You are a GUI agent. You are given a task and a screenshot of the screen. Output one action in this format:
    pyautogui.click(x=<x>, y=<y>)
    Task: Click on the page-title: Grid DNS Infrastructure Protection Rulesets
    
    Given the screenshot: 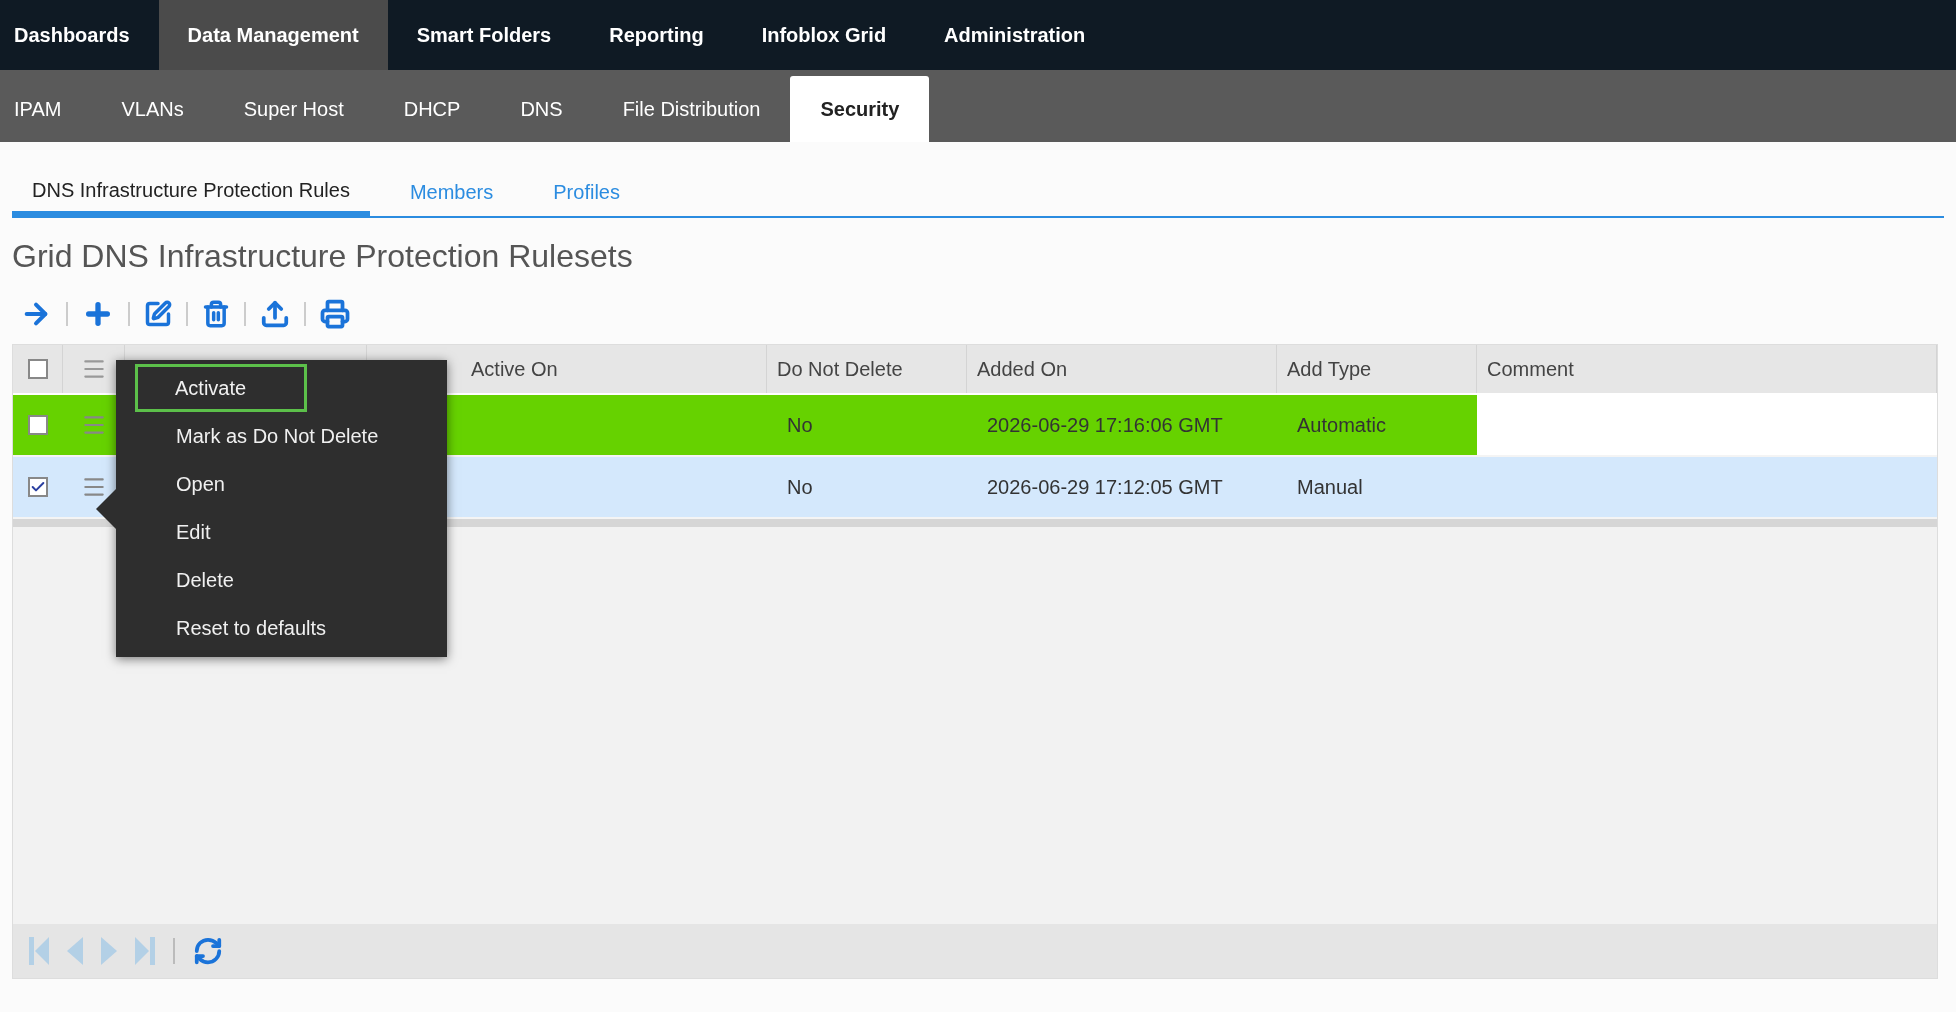 What is the action you would take?
    pyautogui.click(x=323, y=256)
    